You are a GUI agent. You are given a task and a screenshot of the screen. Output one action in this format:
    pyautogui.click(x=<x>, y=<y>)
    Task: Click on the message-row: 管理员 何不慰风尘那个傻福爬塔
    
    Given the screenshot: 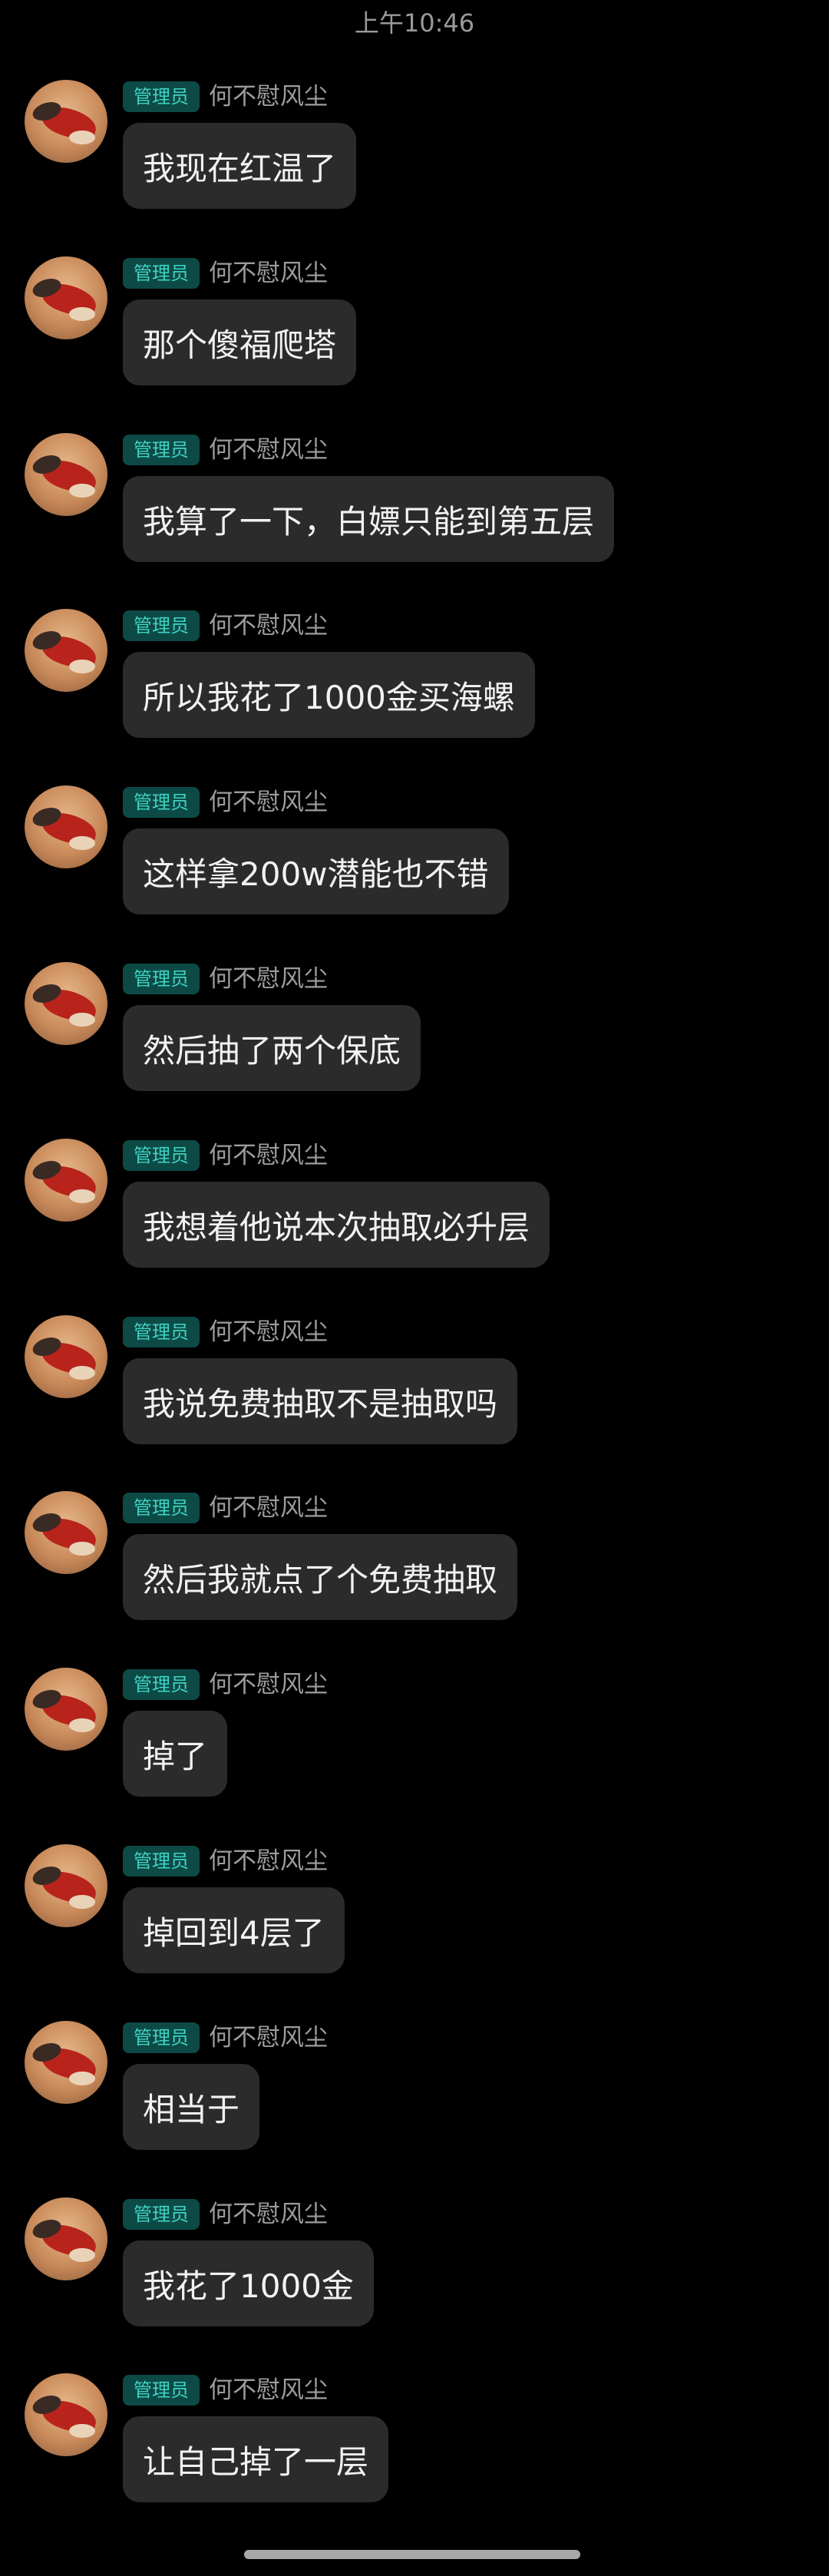 What is the action you would take?
    pyautogui.click(x=414, y=344)
    